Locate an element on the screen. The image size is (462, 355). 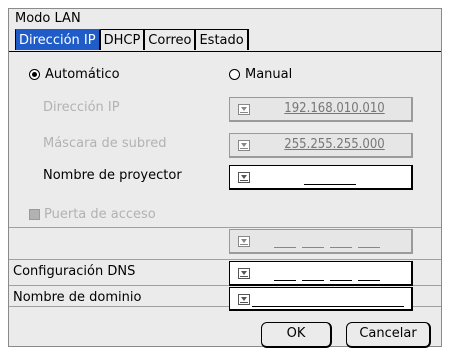
subnet-mask-field: 255.255.255.000 is located at coordinates (321, 145).